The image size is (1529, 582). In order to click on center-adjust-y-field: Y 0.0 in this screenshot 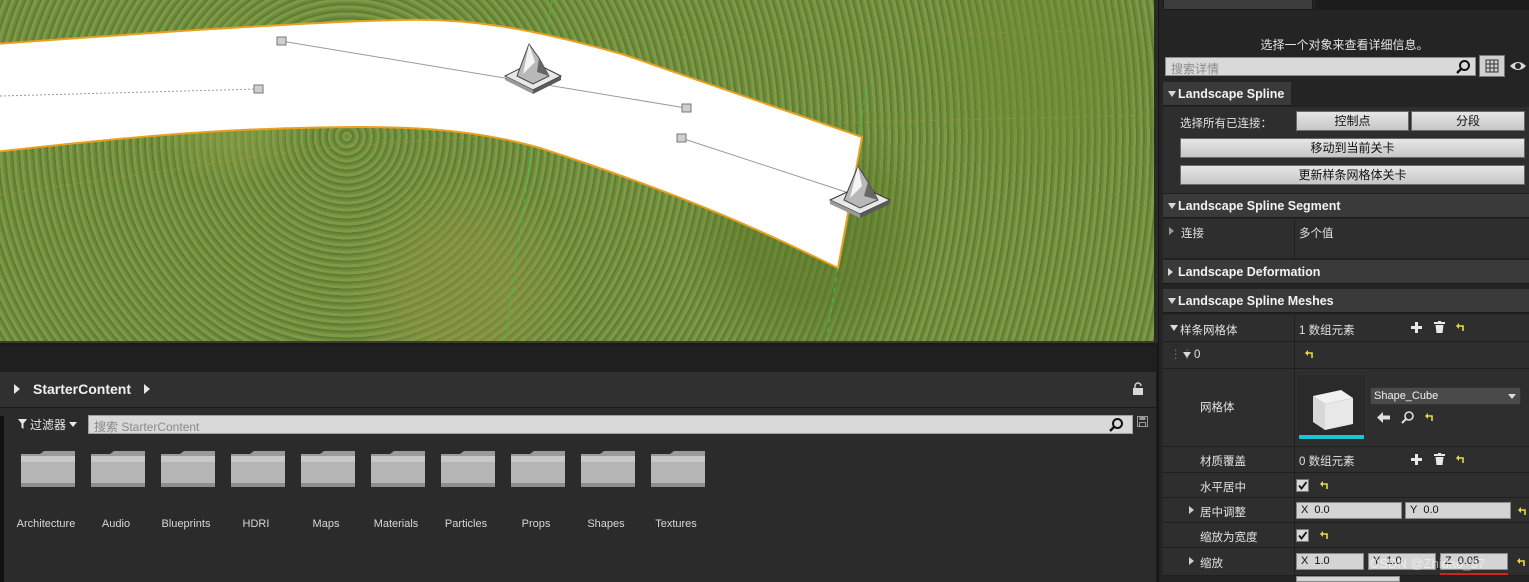, I will do `click(1458, 510)`.